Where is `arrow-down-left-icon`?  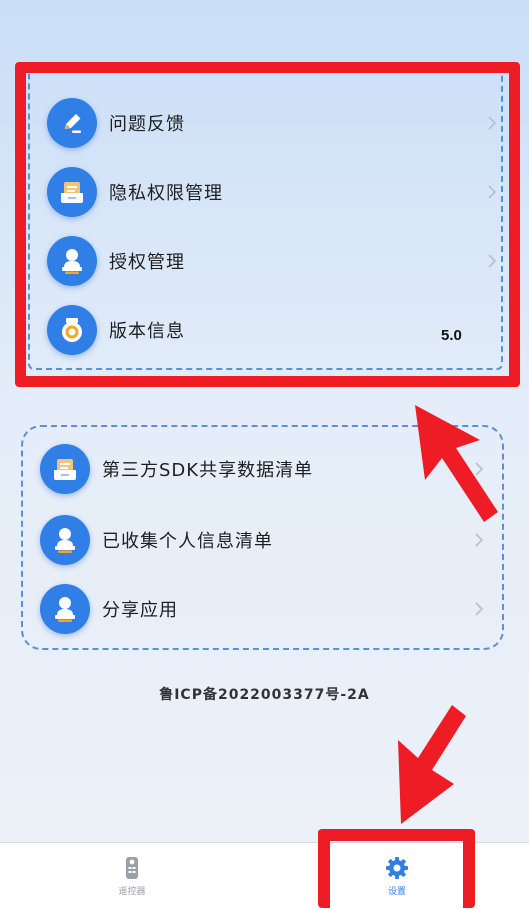
arrow-down-left-icon is located at coordinates (432, 764).